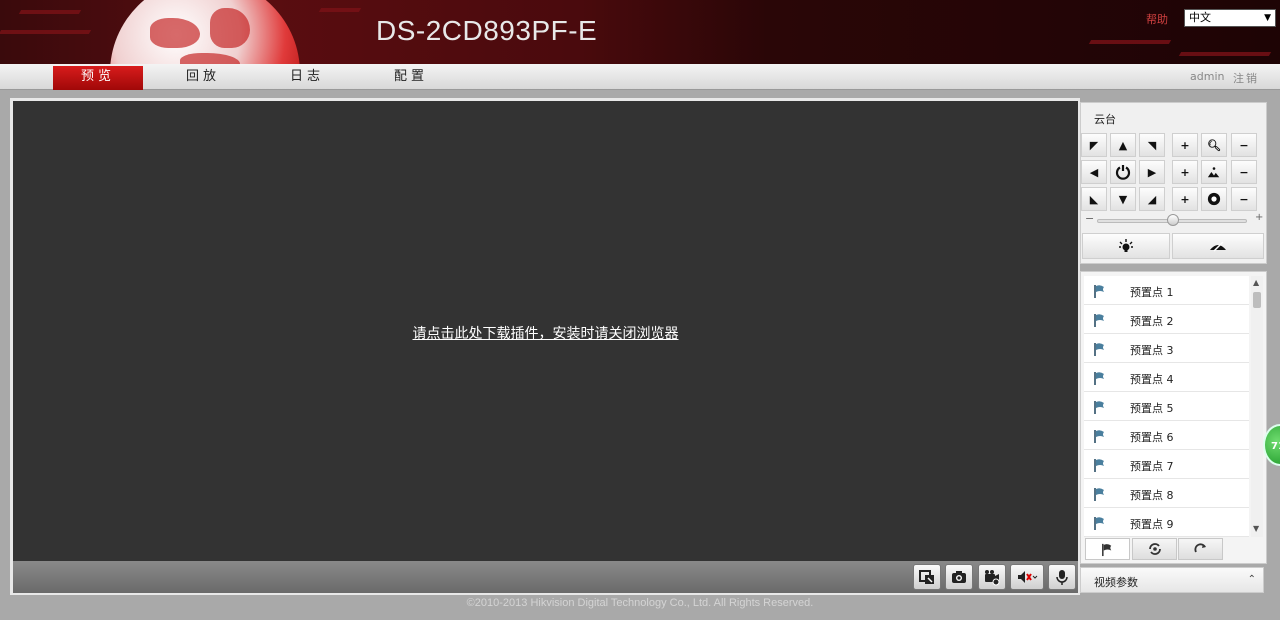 The height and width of the screenshot is (620, 1280). I want to click on preset-item: 预置点 7, so click(1166, 464).